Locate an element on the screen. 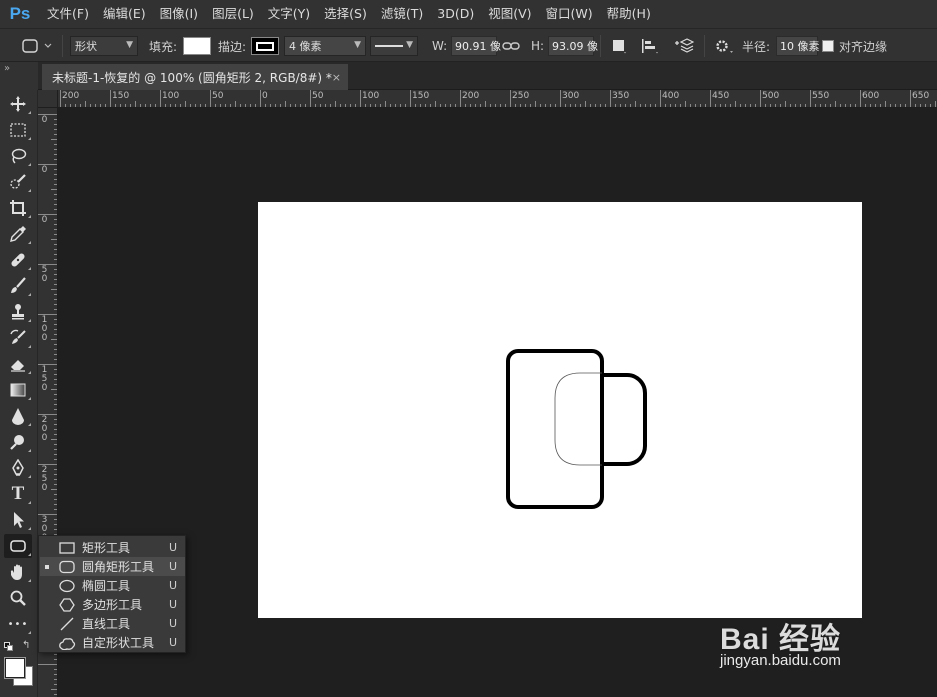  marquee-icon is located at coordinates (18, 130).